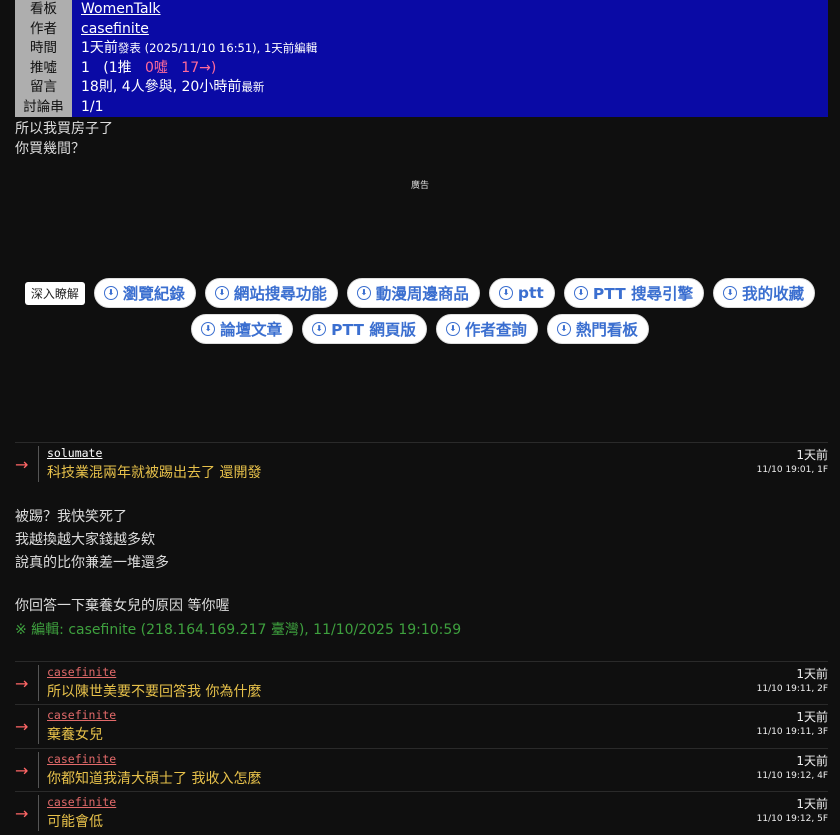 The image size is (840, 835). What do you see at coordinates (217, 48) in the screenshot?
I see `time-detail: (2025/11/10 16:51), 1天前` at bounding box center [217, 48].